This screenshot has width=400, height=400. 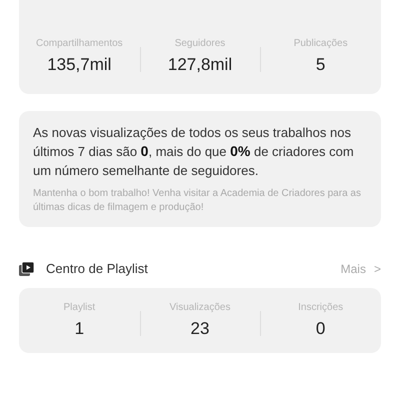 I want to click on insight-message: As novas visualizações de todos os seus trabalhos nos últimos 7 dias são 0, mais do que 0% de criadores com um número semelhante de seguidores., so click(x=194, y=152).